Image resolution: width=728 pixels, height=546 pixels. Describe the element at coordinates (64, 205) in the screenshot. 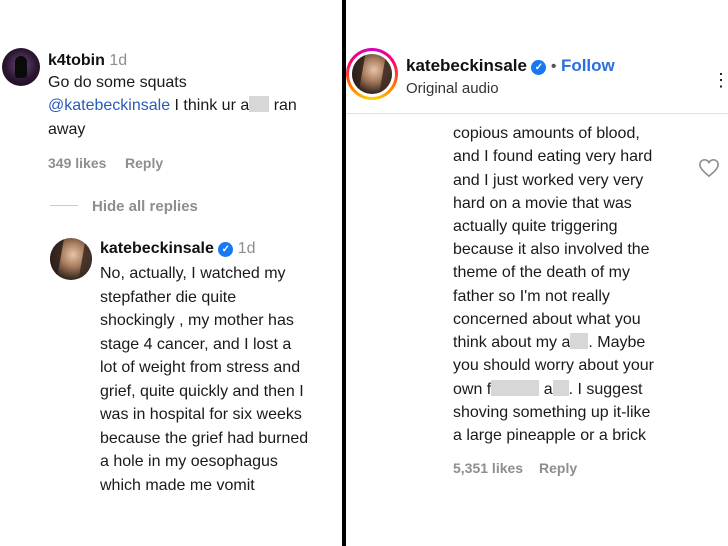

I see `hide-replies-line` at that location.